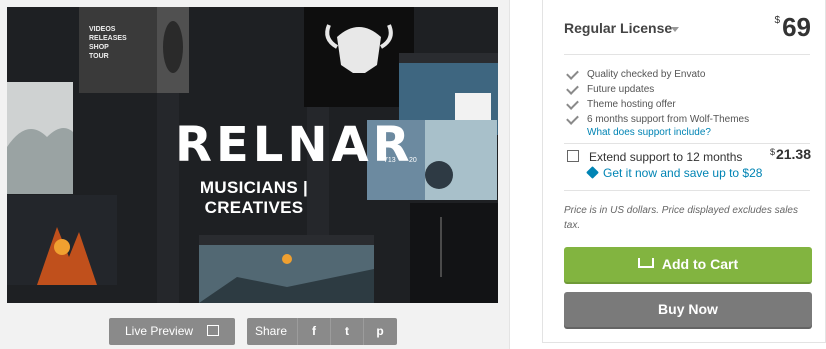 The height and width of the screenshot is (349, 826). Describe the element at coordinates (108, 43) in the screenshot. I see `thumb-menu: VIDEOS RELEASES SHOP TOUR` at that location.